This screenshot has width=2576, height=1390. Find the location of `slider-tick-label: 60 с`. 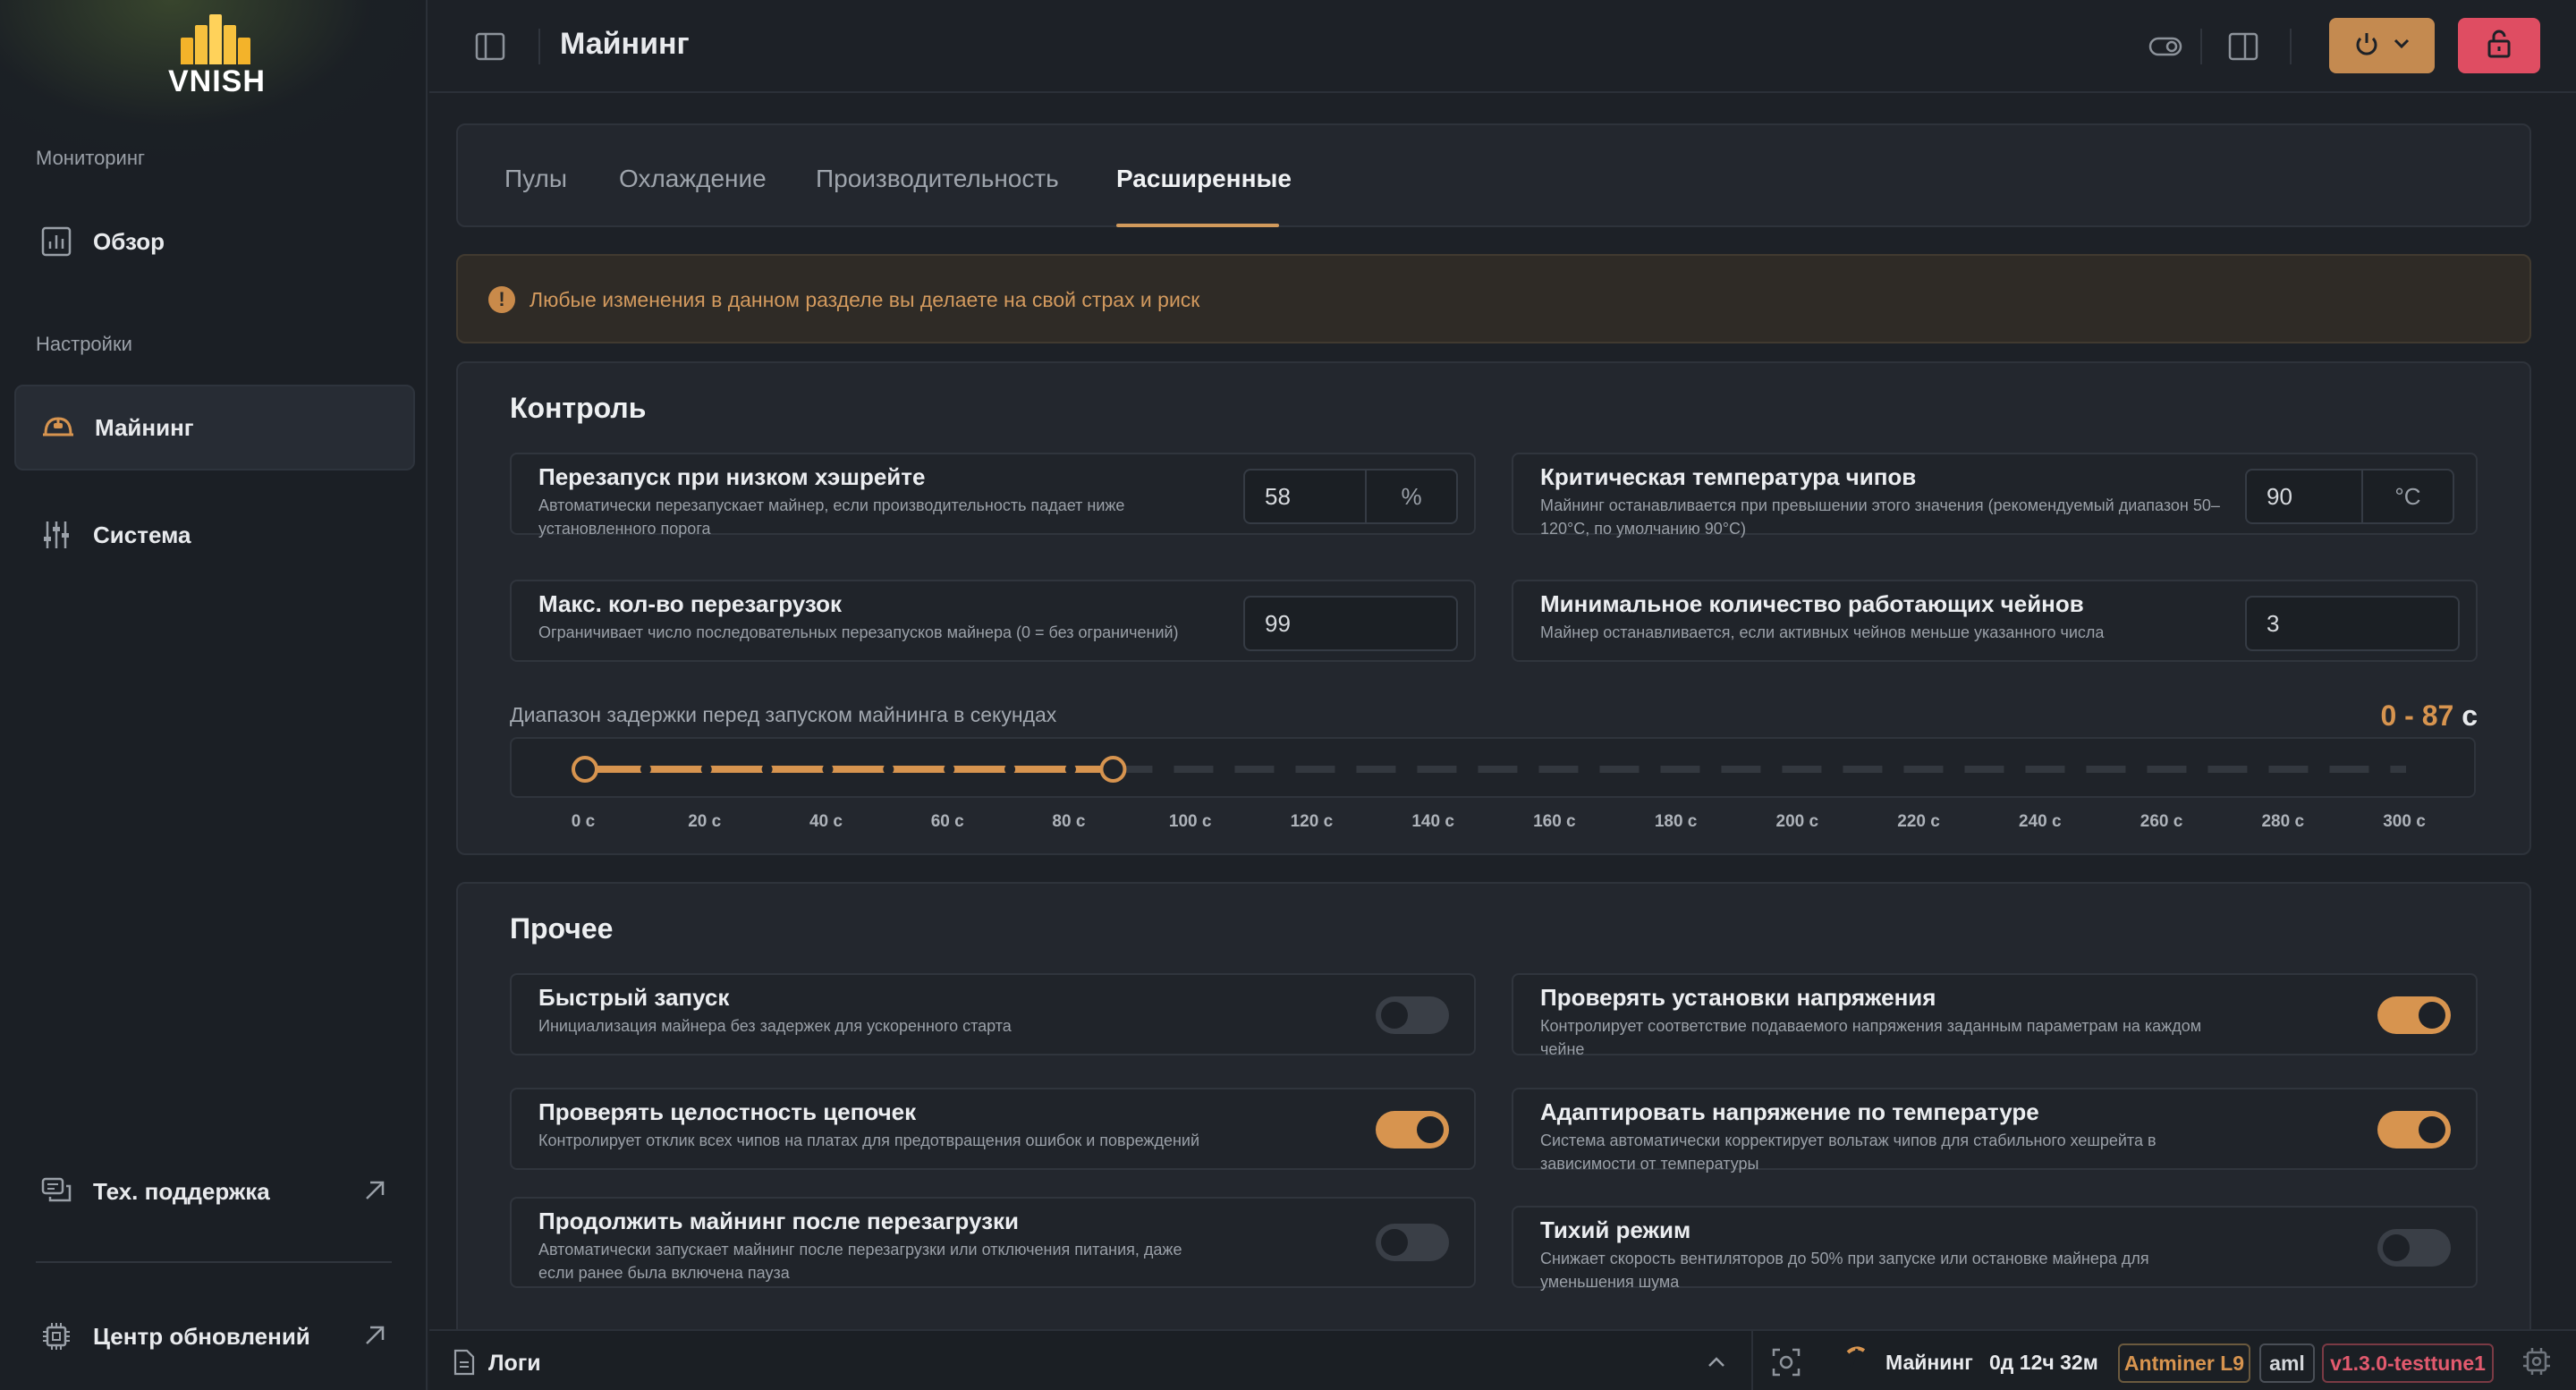

slider-tick-label: 60 с is located at coordinates (947, 821).